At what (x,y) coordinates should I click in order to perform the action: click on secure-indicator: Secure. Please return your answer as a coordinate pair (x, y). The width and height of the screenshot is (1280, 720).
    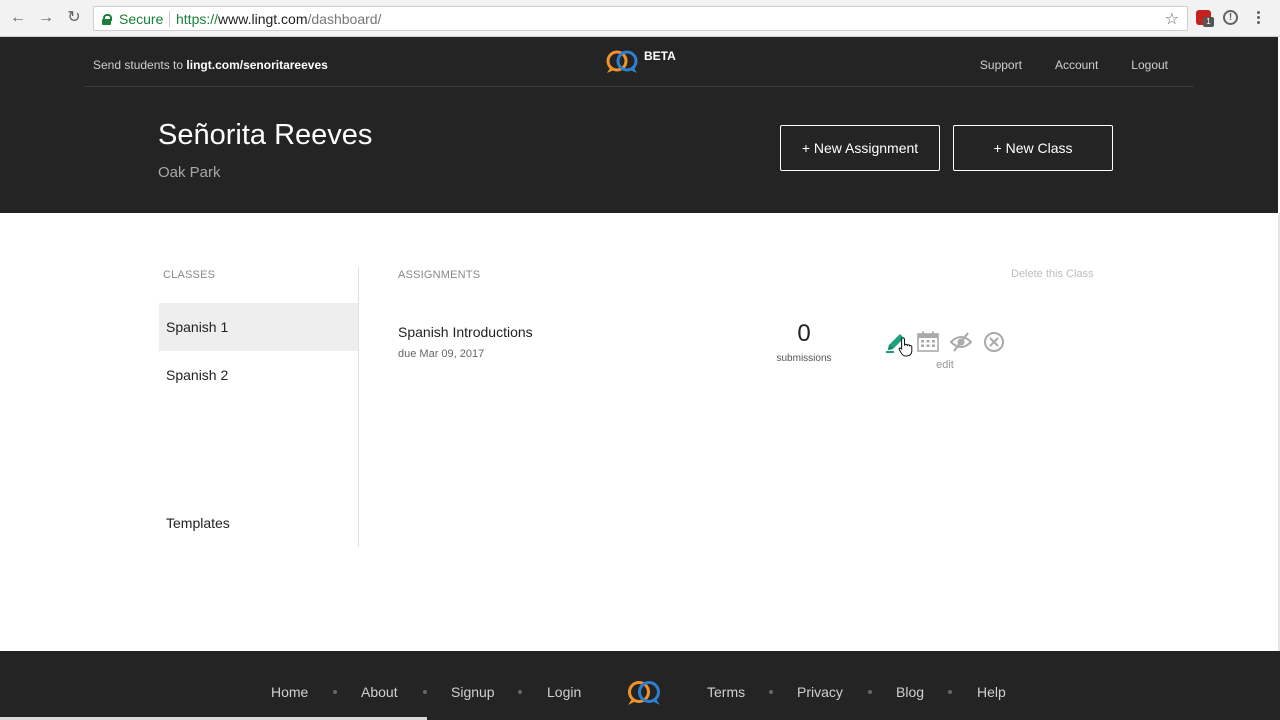
    Looking at the image, I should click on (132, 19).